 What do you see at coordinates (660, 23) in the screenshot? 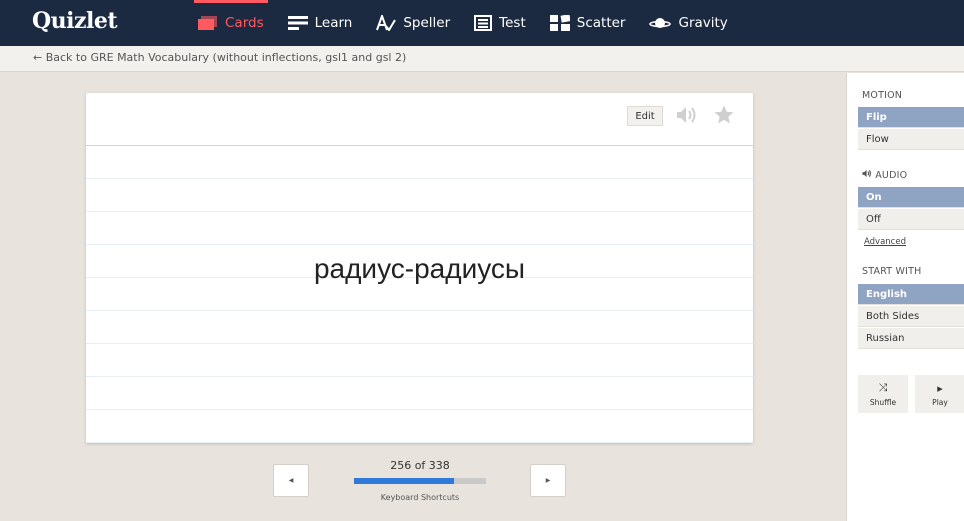
I see `gravity-icon` at bounding box center [660, 23].